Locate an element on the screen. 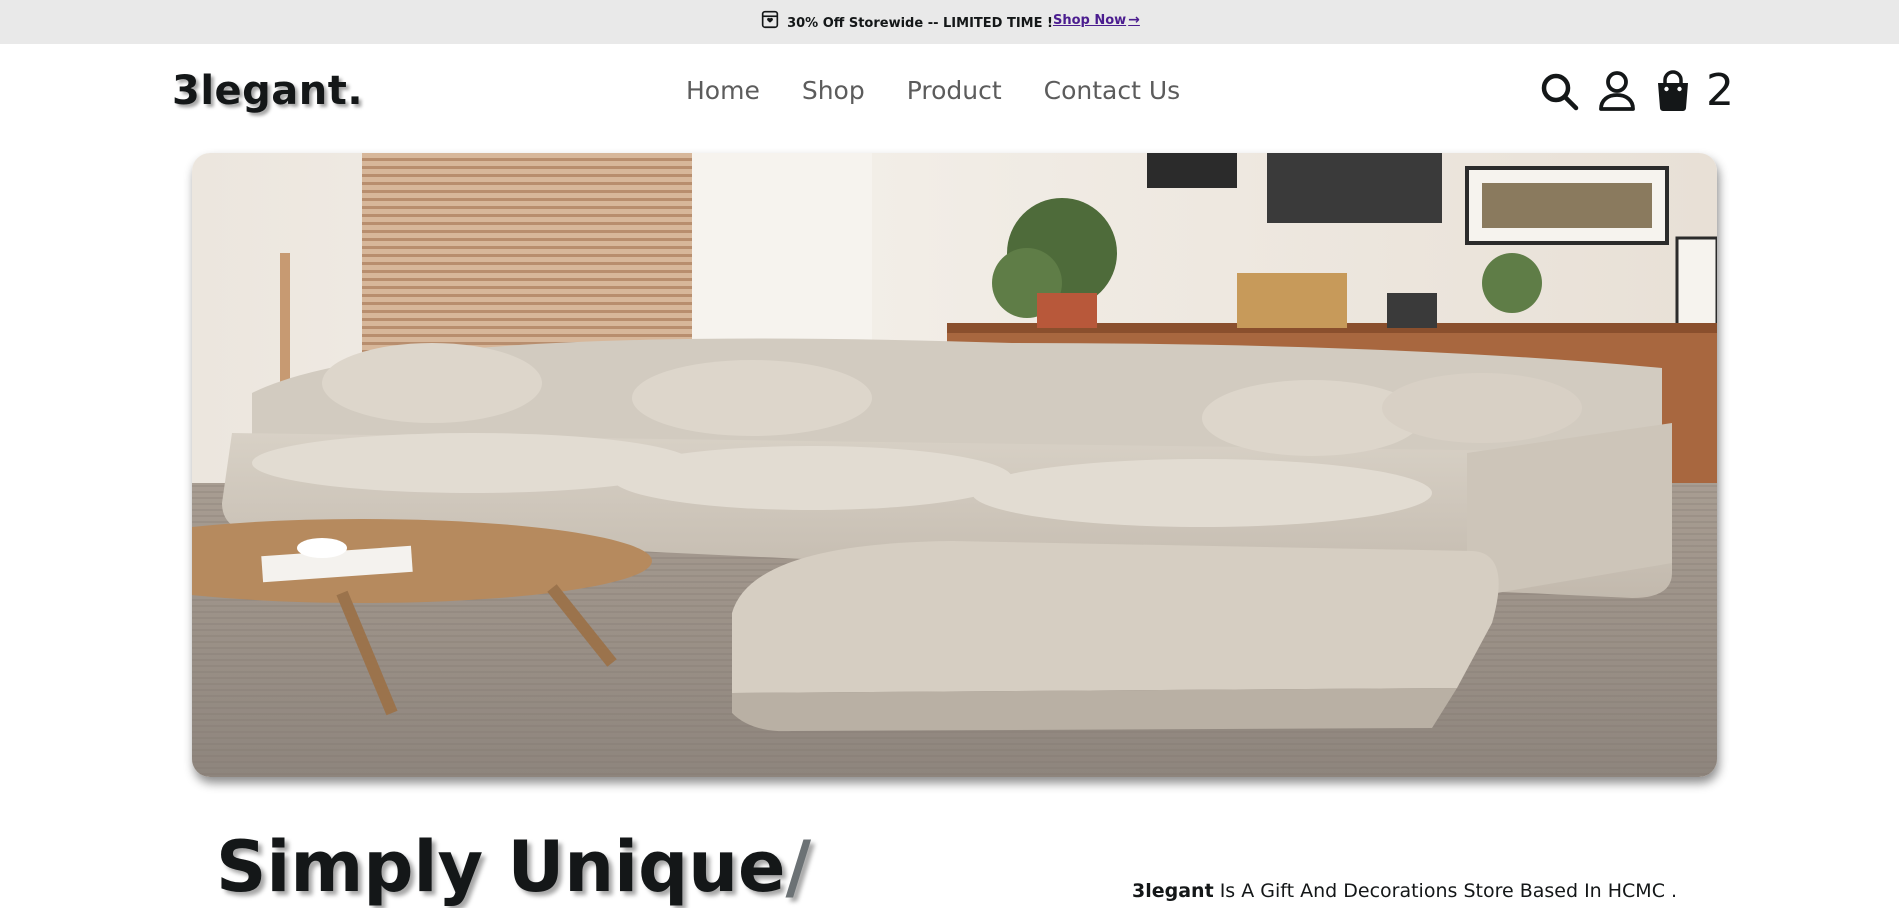  site-header: 3legant. Home Shop Product Contact Us 2 is located at coordinates (949, 94).